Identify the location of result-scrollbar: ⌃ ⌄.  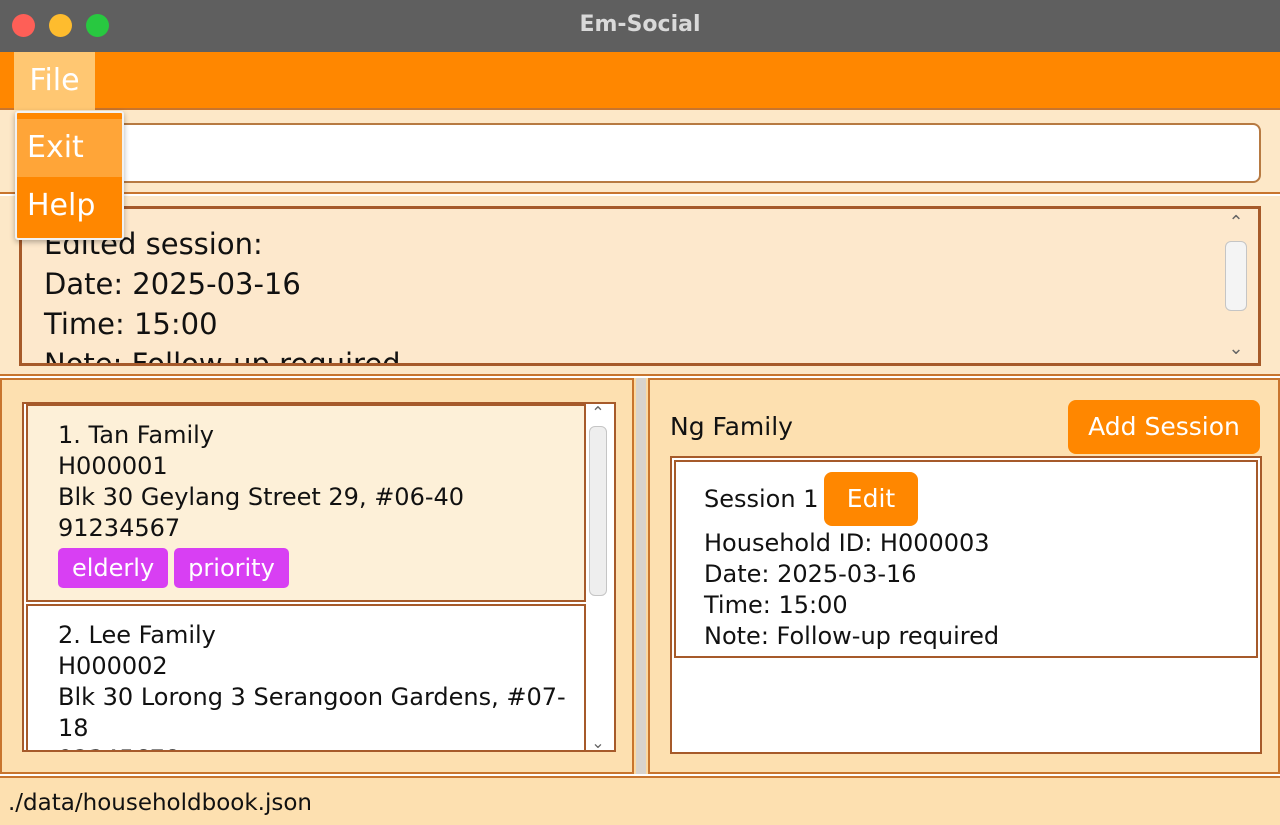
(1236, 286).